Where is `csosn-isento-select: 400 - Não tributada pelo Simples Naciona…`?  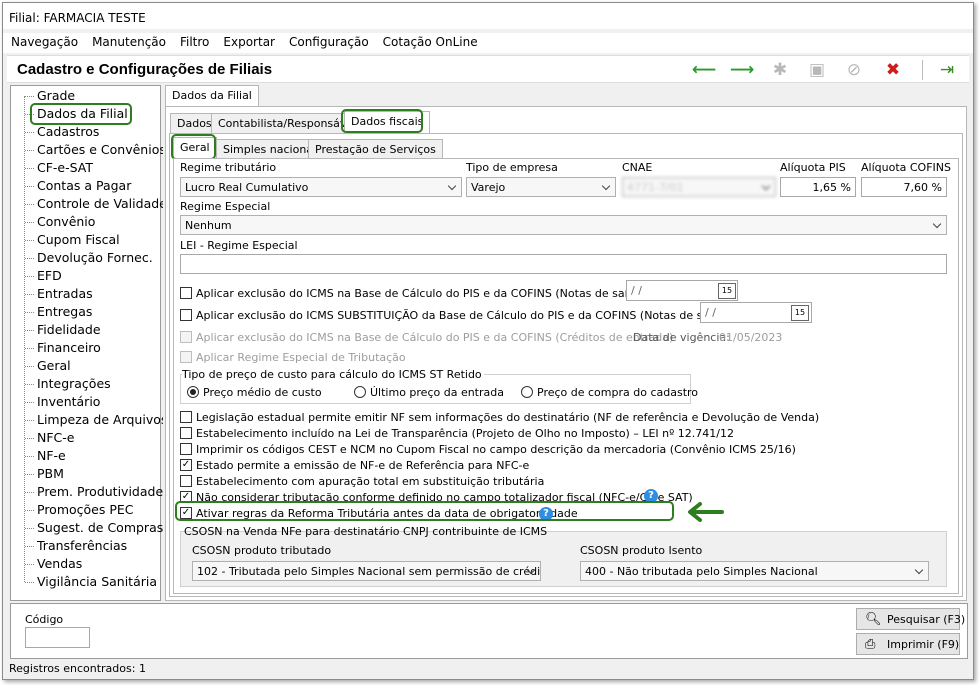
csosn-isento-select: 400 - Não tributada pelo Simples Naciona… is located at coordinates (754, 571).